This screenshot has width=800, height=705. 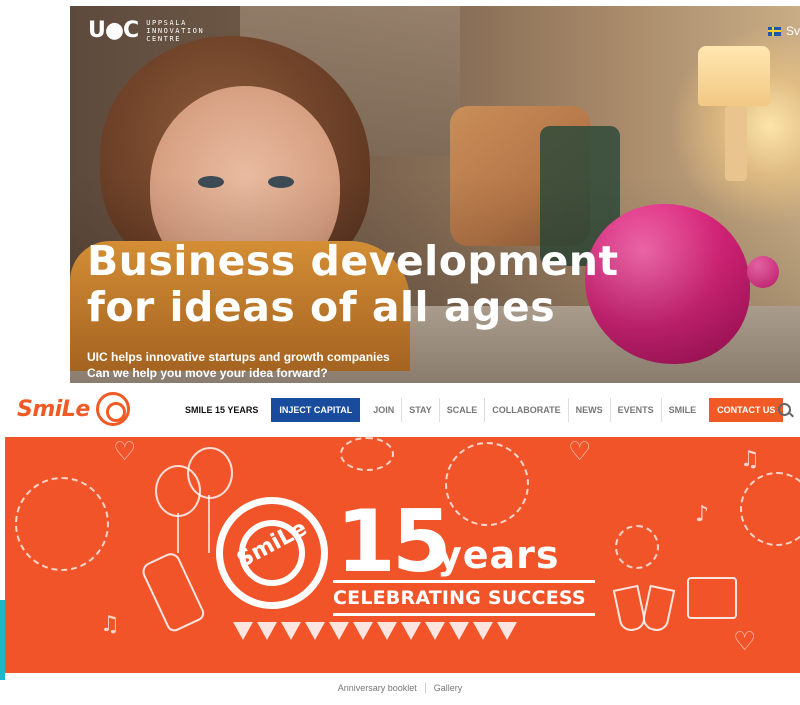 I want to click on smile-logo: SmiLe, so click(x=73, y=409).